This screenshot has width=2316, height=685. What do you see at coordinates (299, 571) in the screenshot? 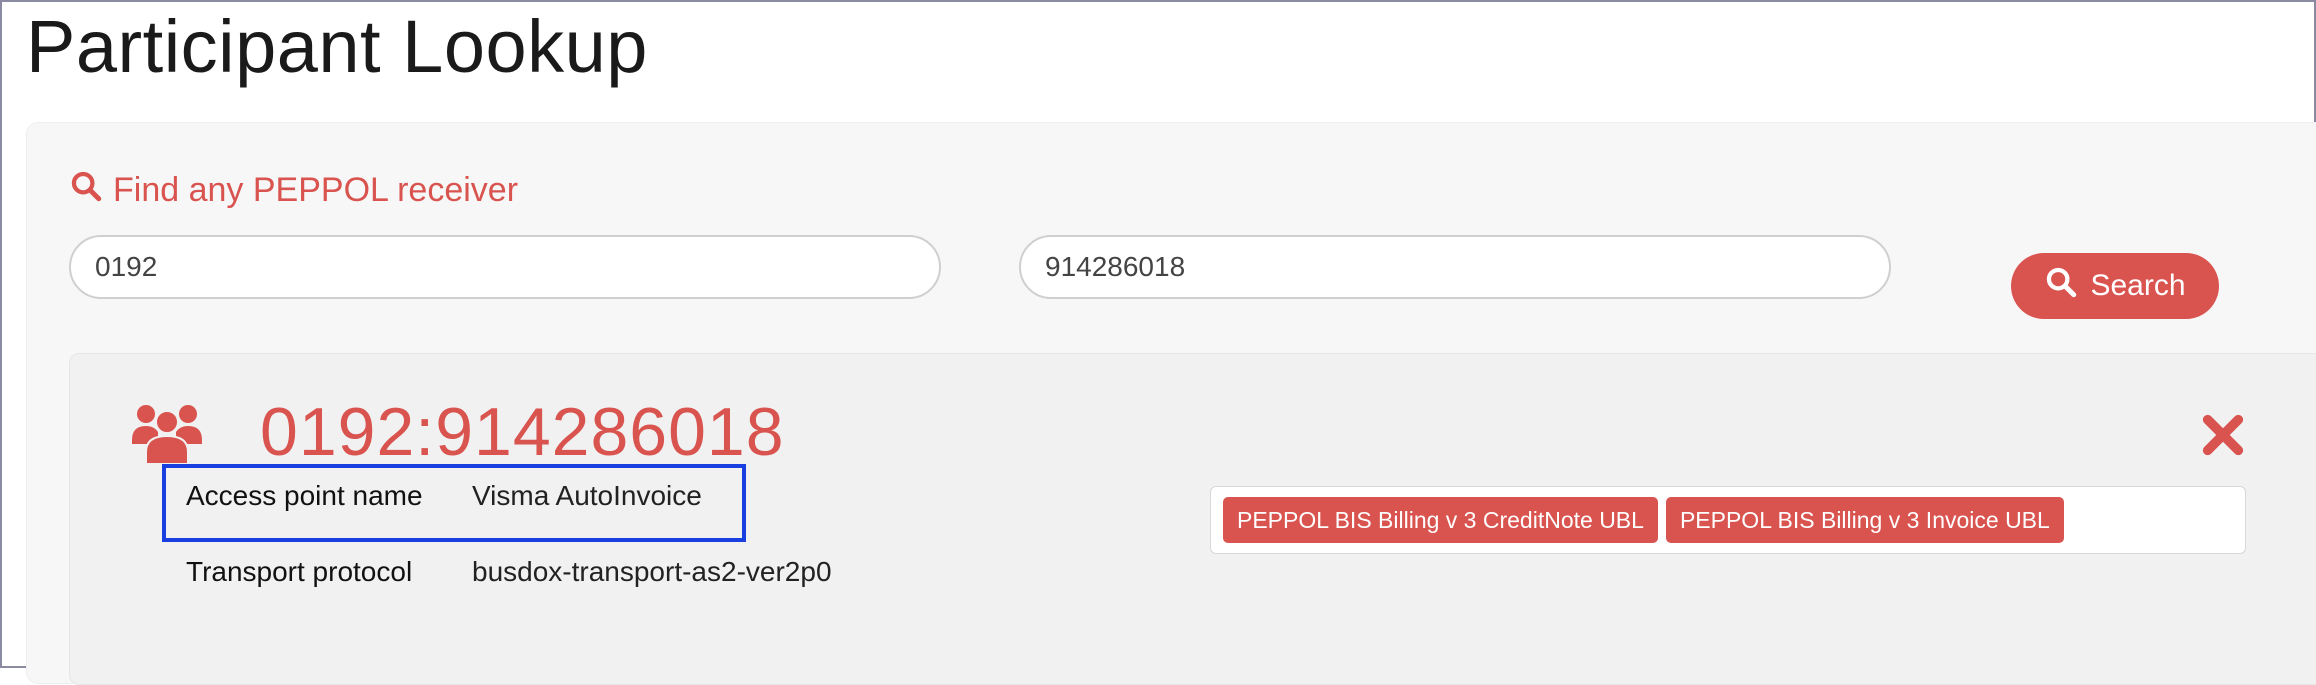
I see `transport-protocol-label: Transport protocol` at bounding box center [299, 571].